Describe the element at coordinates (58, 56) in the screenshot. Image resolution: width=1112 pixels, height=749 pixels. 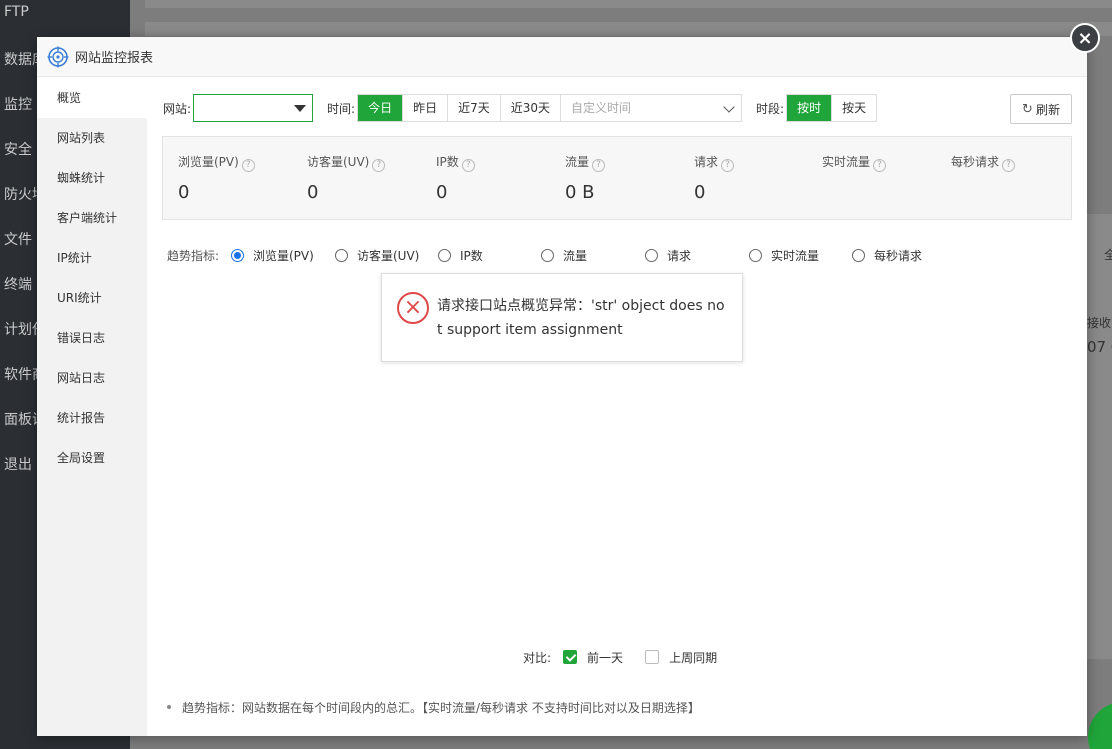
I see `crosshair-logo-icon` at that location.